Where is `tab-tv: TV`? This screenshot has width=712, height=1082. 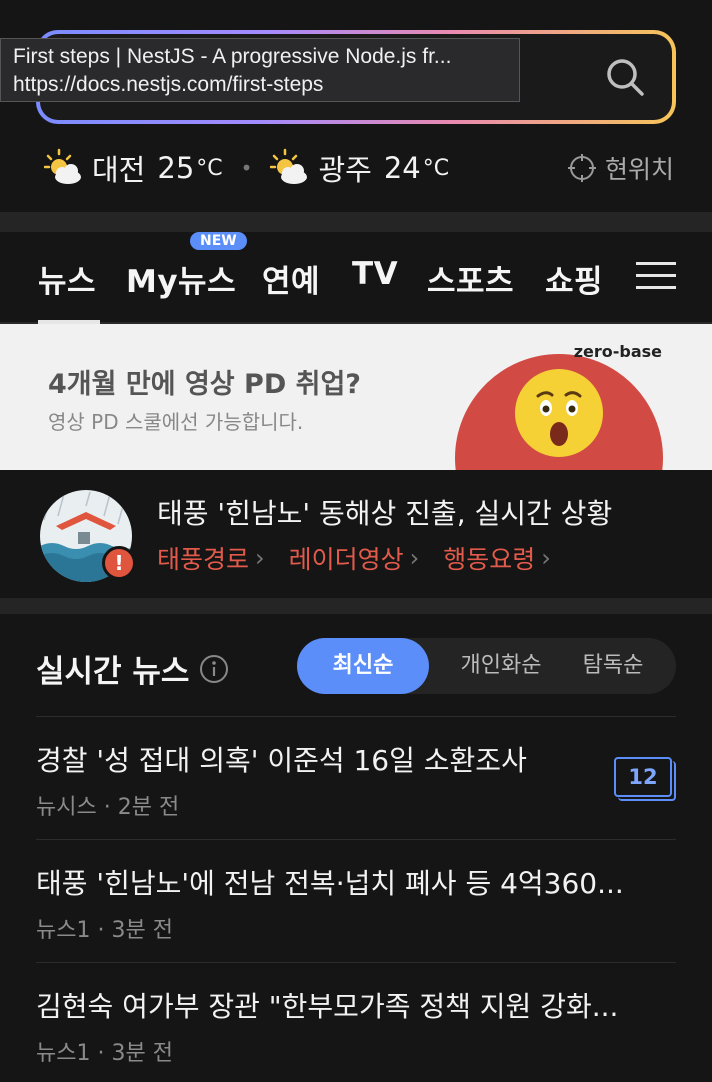 tab-tv: TV is located at coordinates (375, 274).